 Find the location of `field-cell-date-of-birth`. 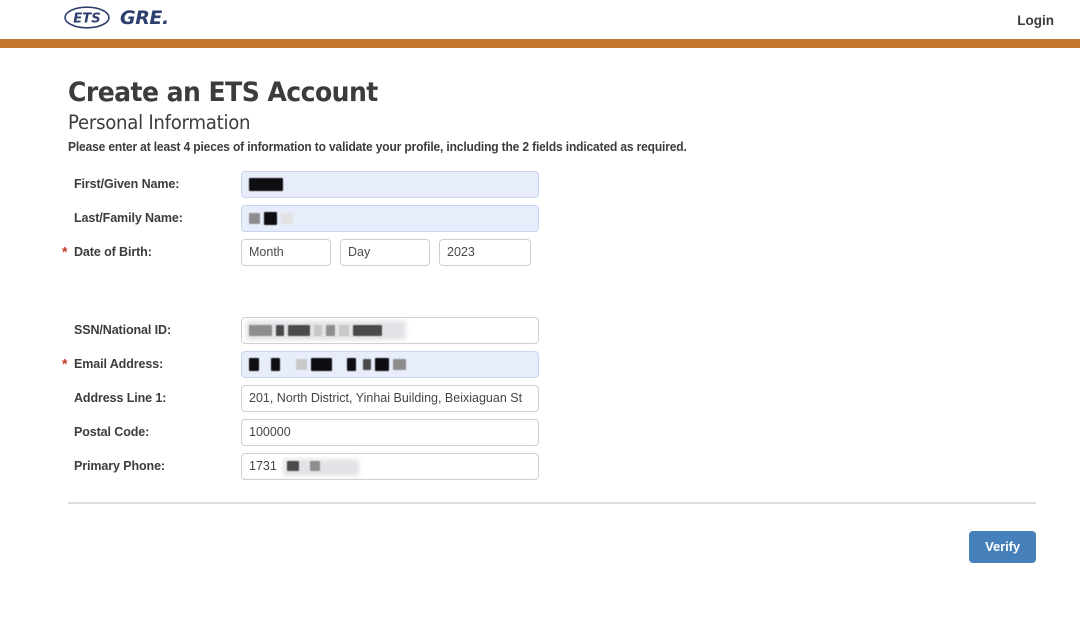

field-cell-date-of-birth is located at coordinates (386, 252).